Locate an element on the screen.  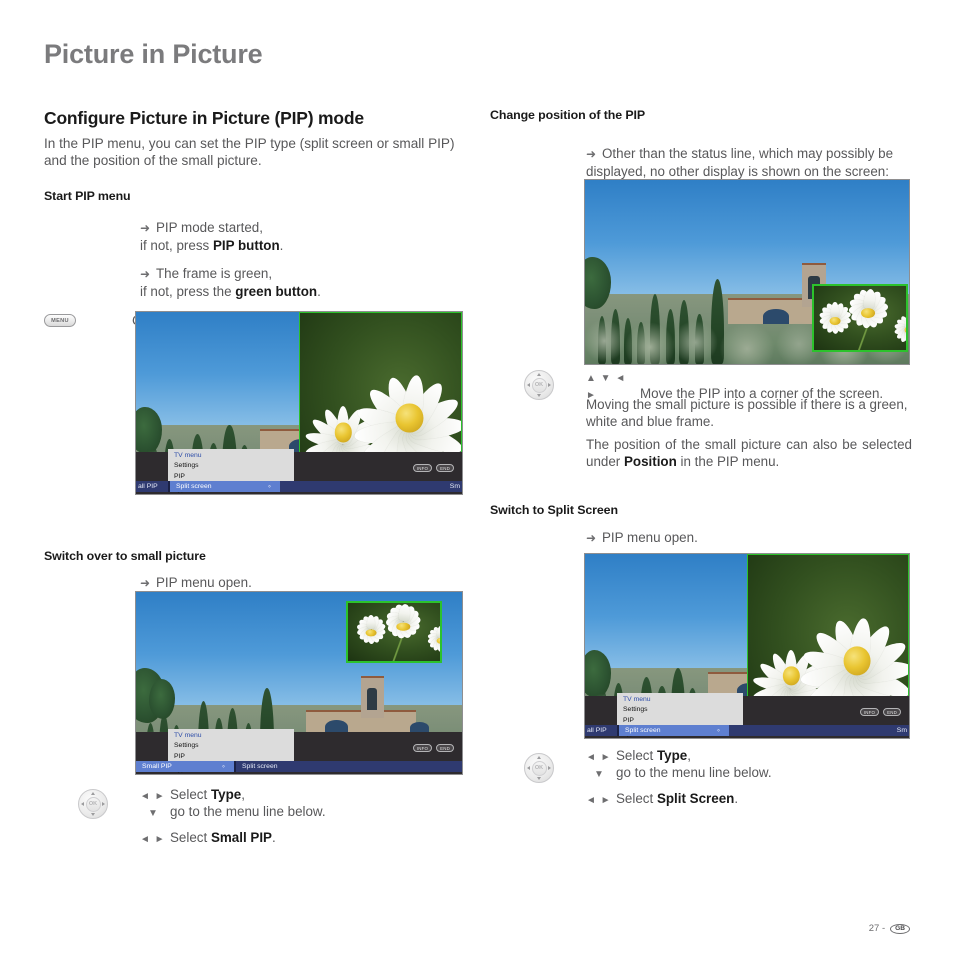
section-heading: Configure Picture in Picture (PIP) mode is located at coordinates (204, 118).